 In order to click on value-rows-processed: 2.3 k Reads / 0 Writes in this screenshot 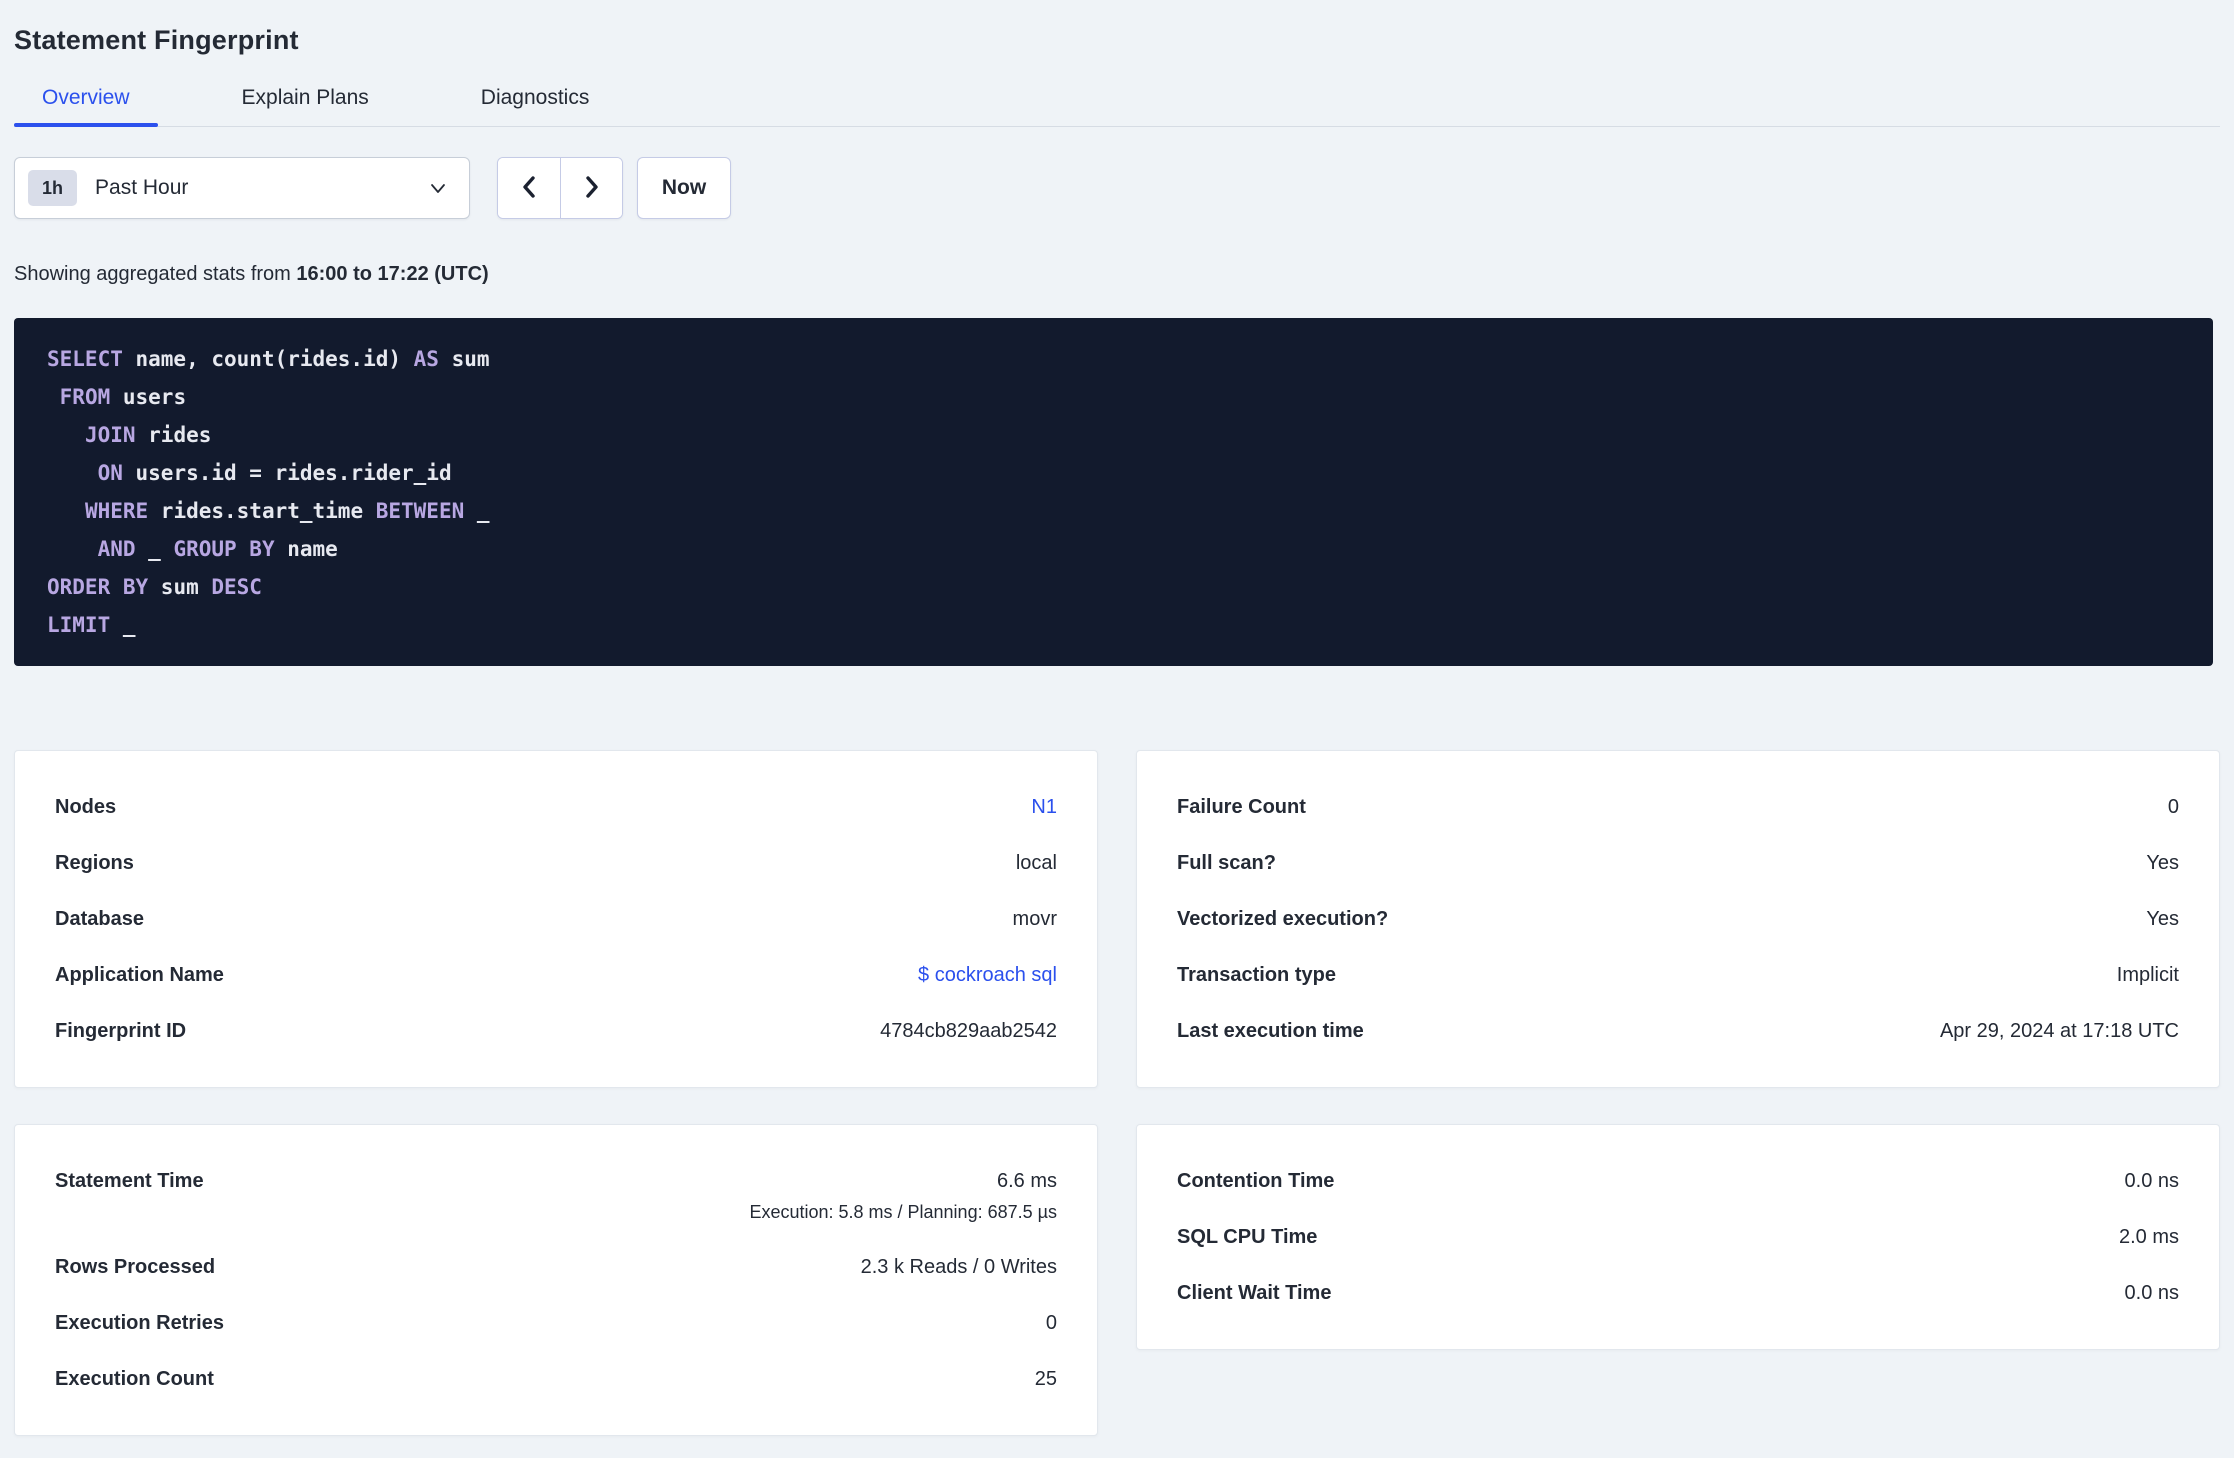, I will do `click(958, 1267)`.